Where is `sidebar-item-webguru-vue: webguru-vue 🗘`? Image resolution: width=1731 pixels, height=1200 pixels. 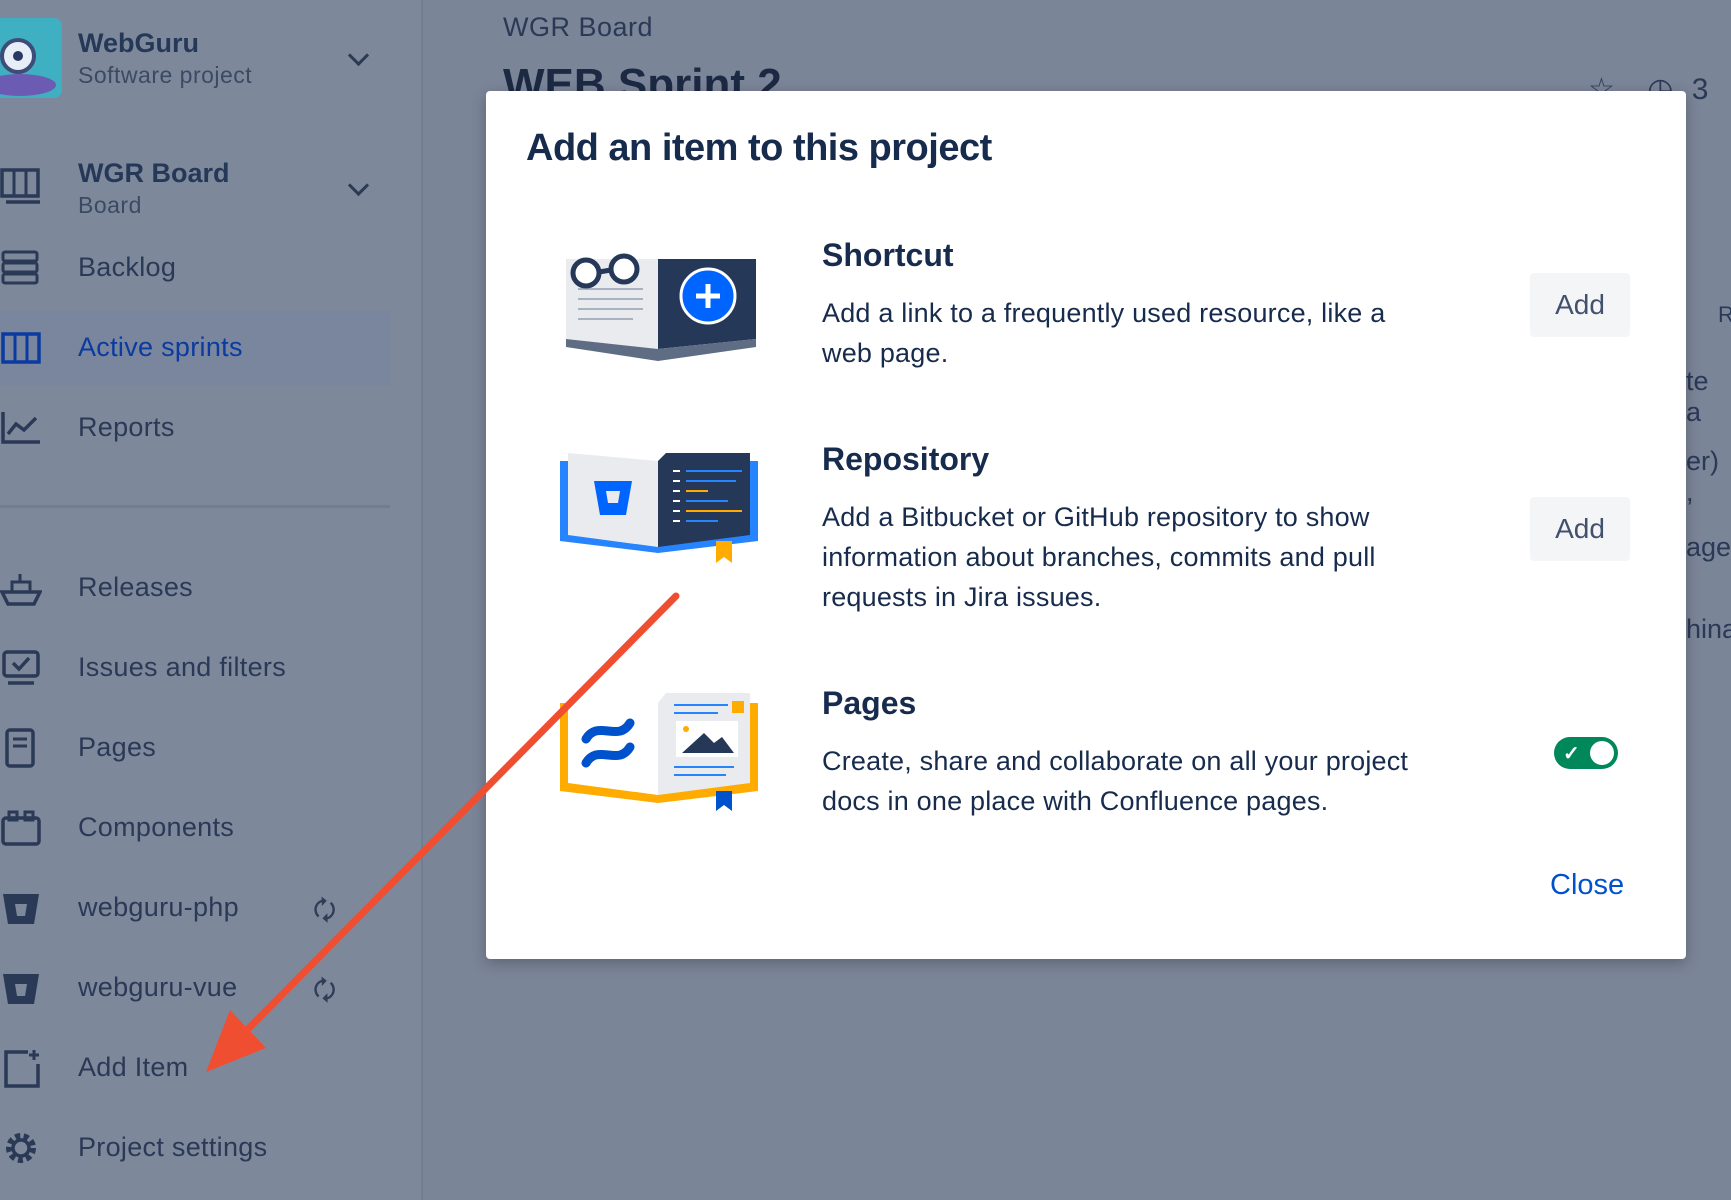
sidebar-item-webguru-vue: webguru-vue 🗘 is located at coordinates (195, 988).